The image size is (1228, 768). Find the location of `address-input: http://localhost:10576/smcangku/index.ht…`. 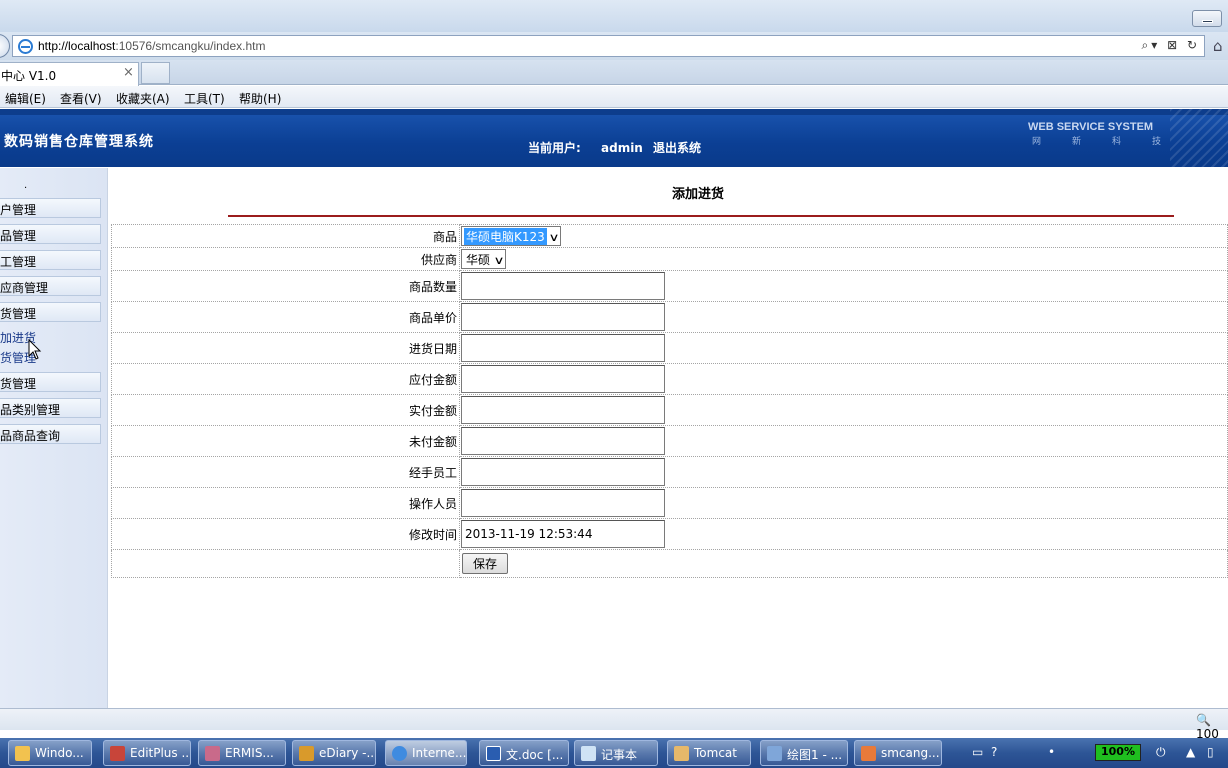

address-input: http://localhost:10576/smcangku/index.ht… is located at coordinates (608, 46).